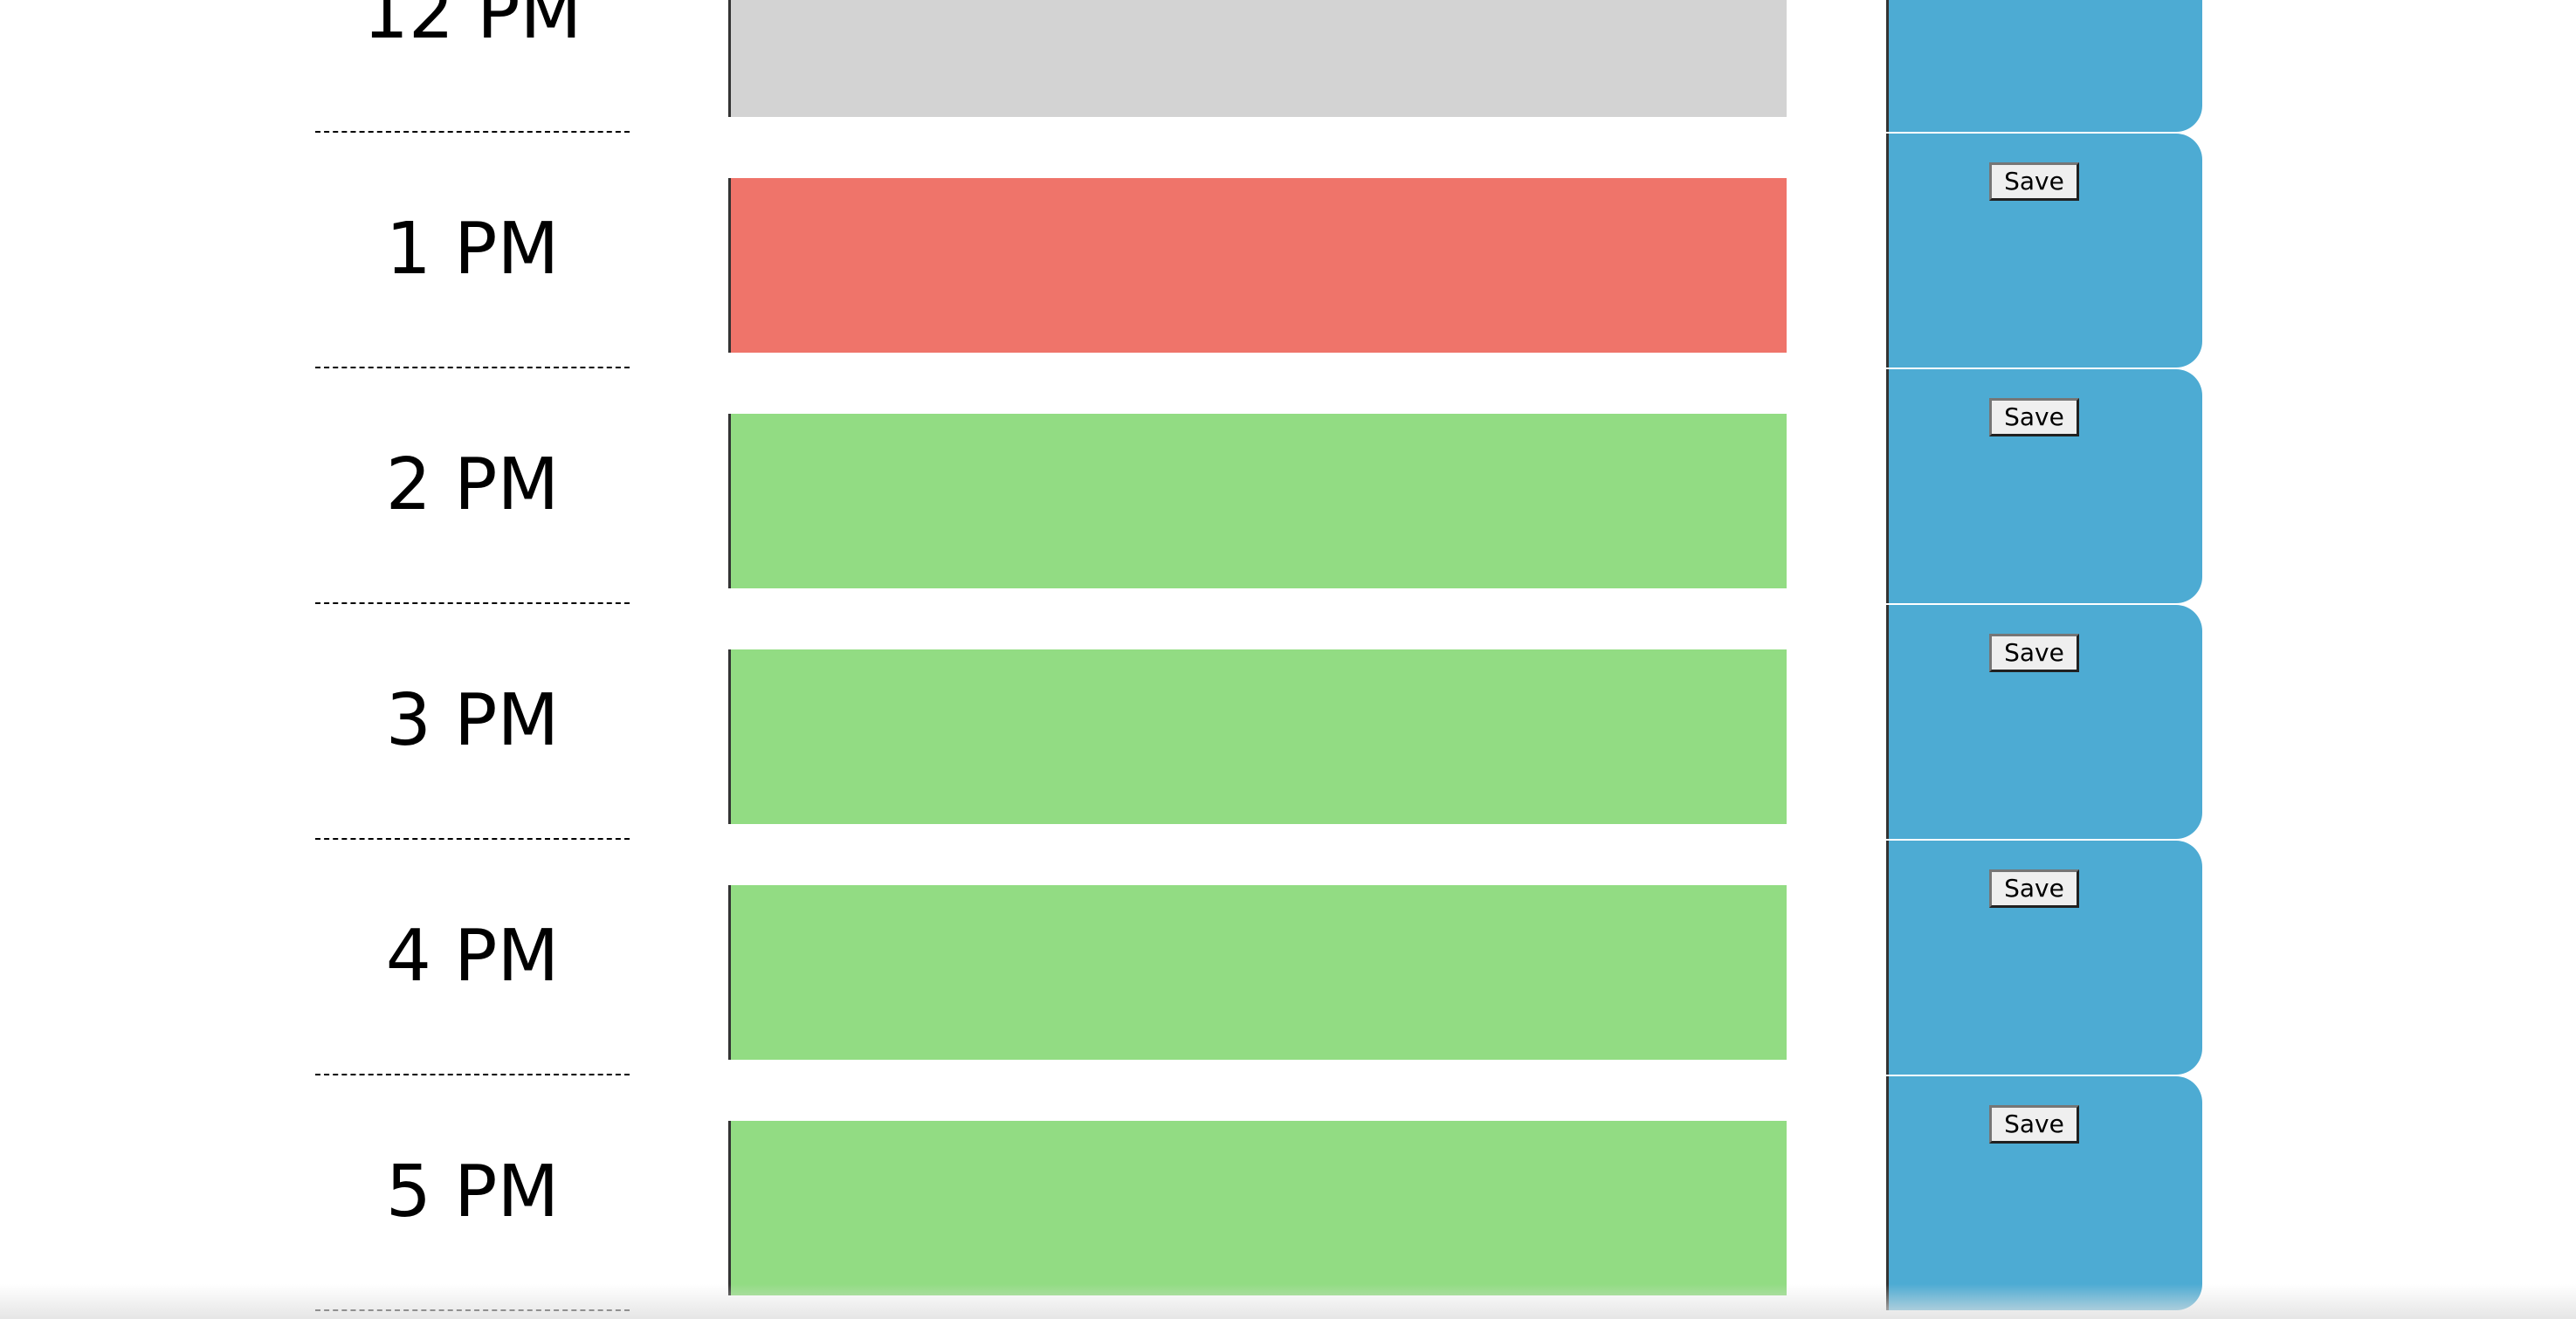  What do you see at coordinates (1257, 58) in the screenshot?
I see `event-description-input-past` at bounding box center [1257, 58].